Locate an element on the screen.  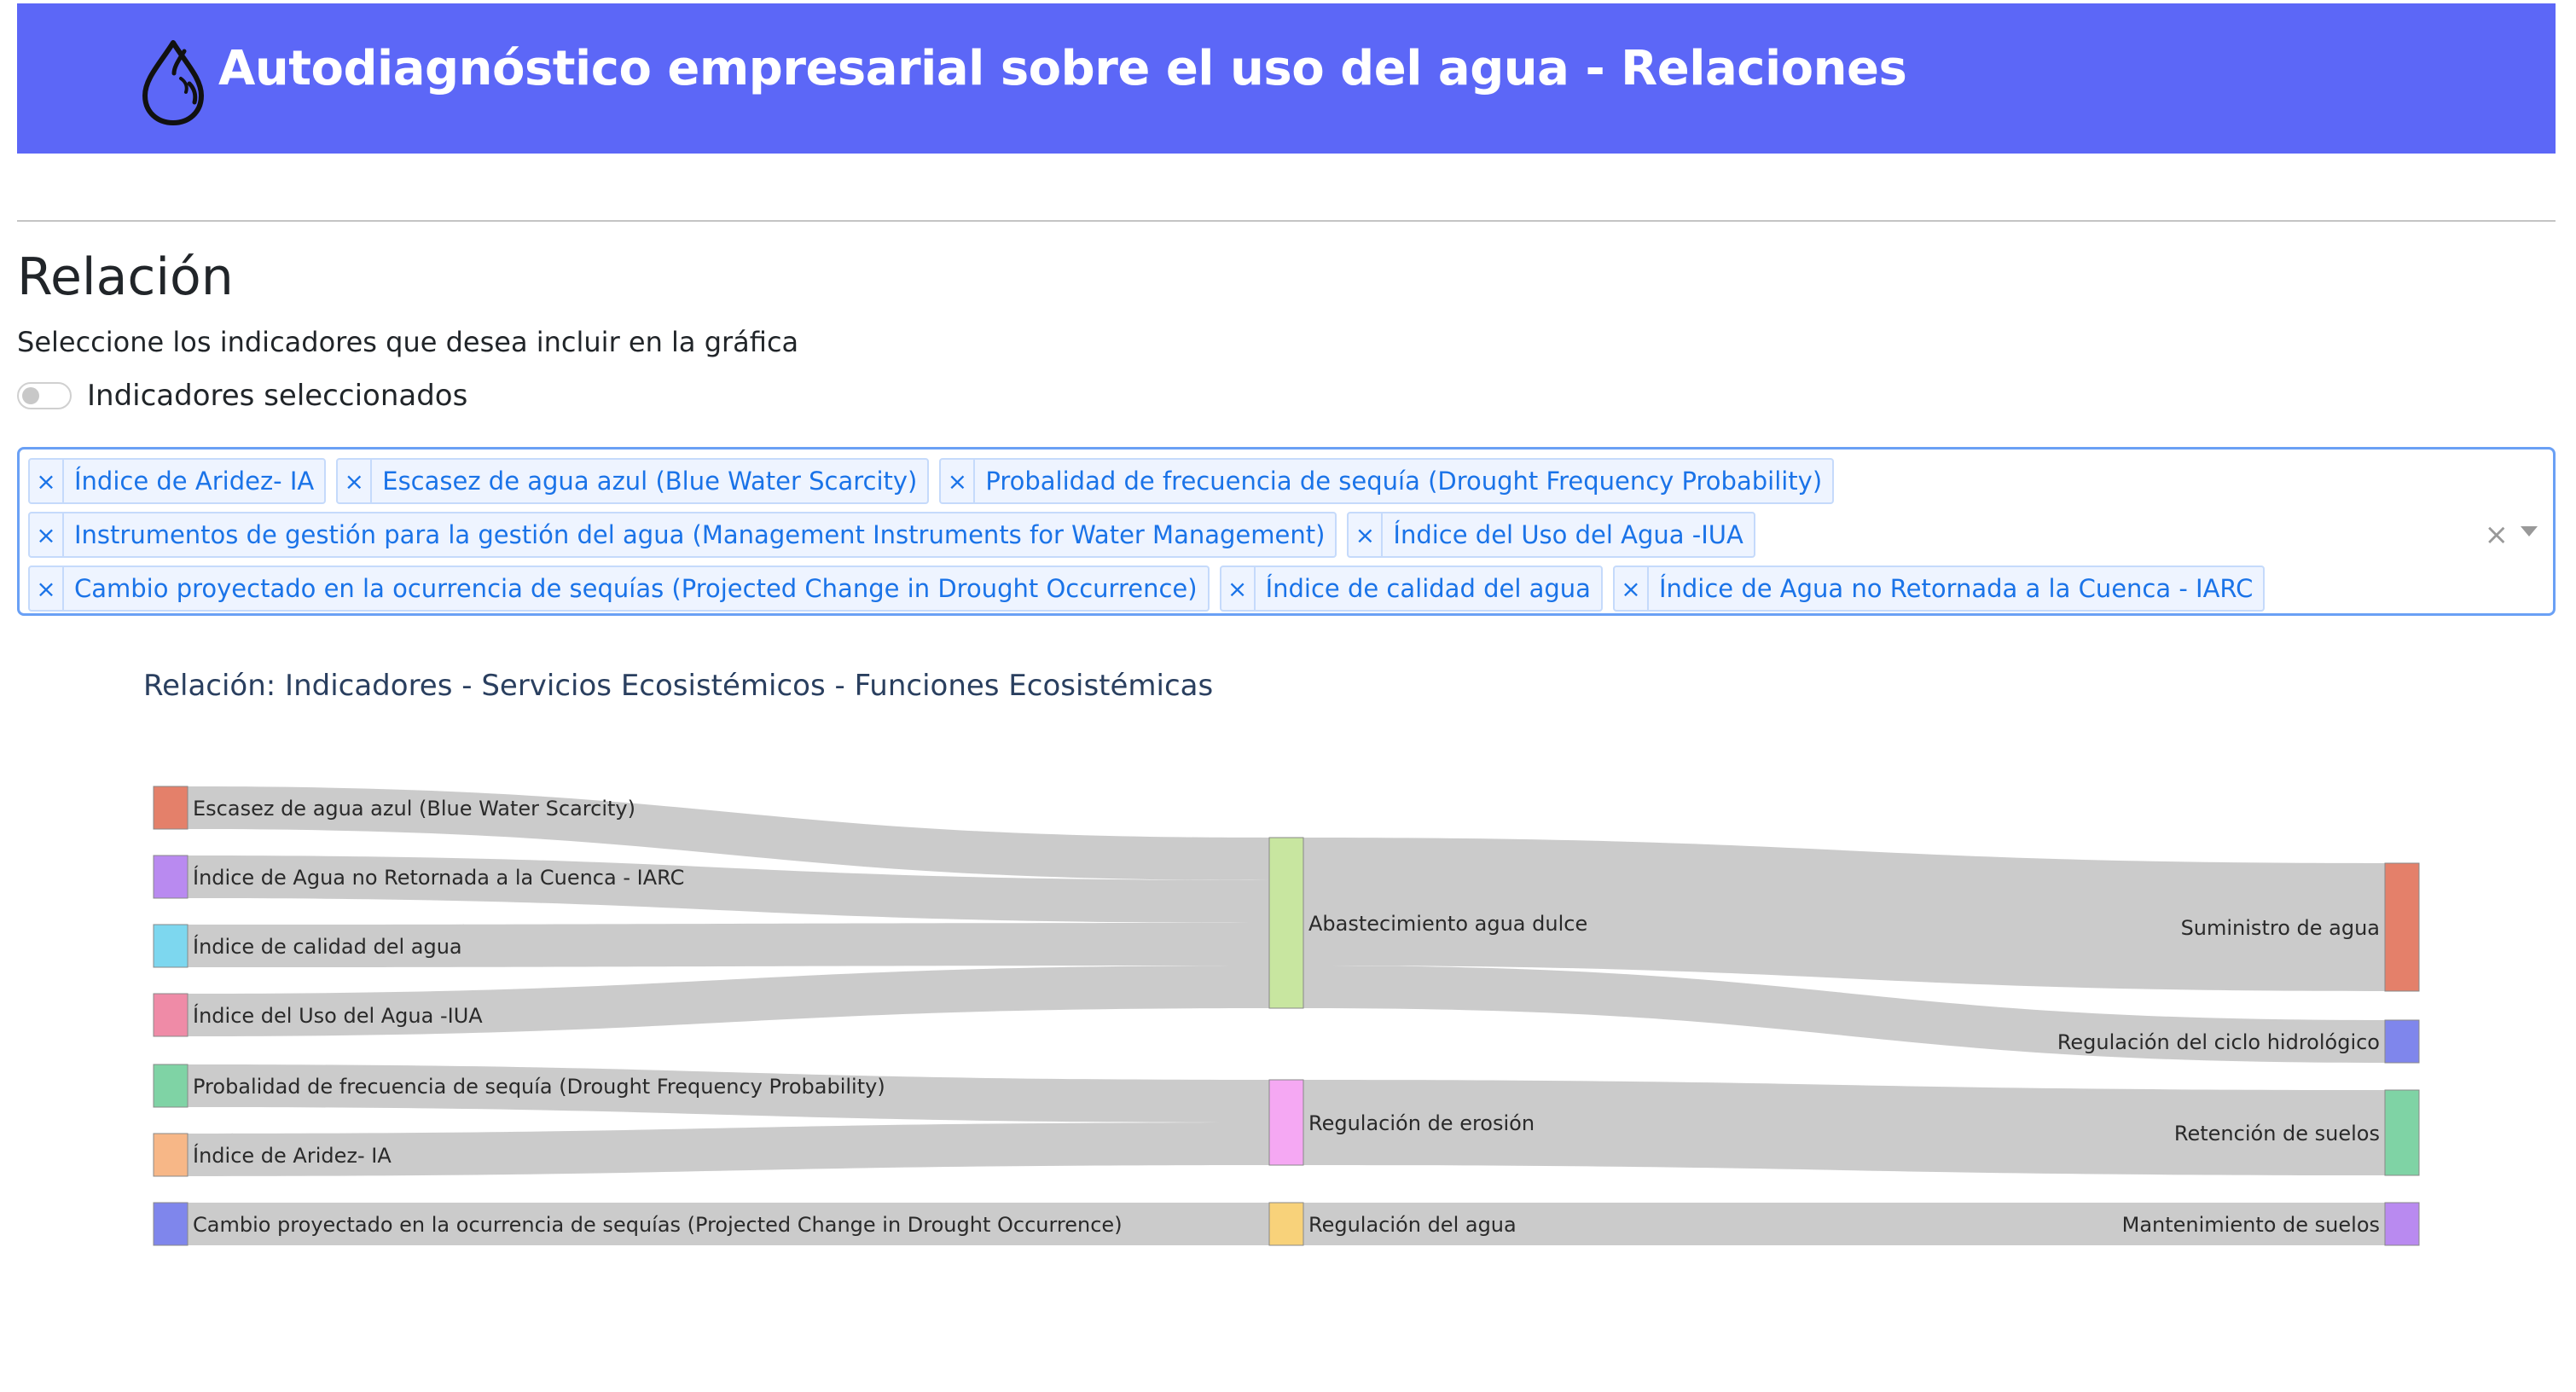
indicator-tag: × Índice de Aridez- IA is located at coordinates (177, 481).